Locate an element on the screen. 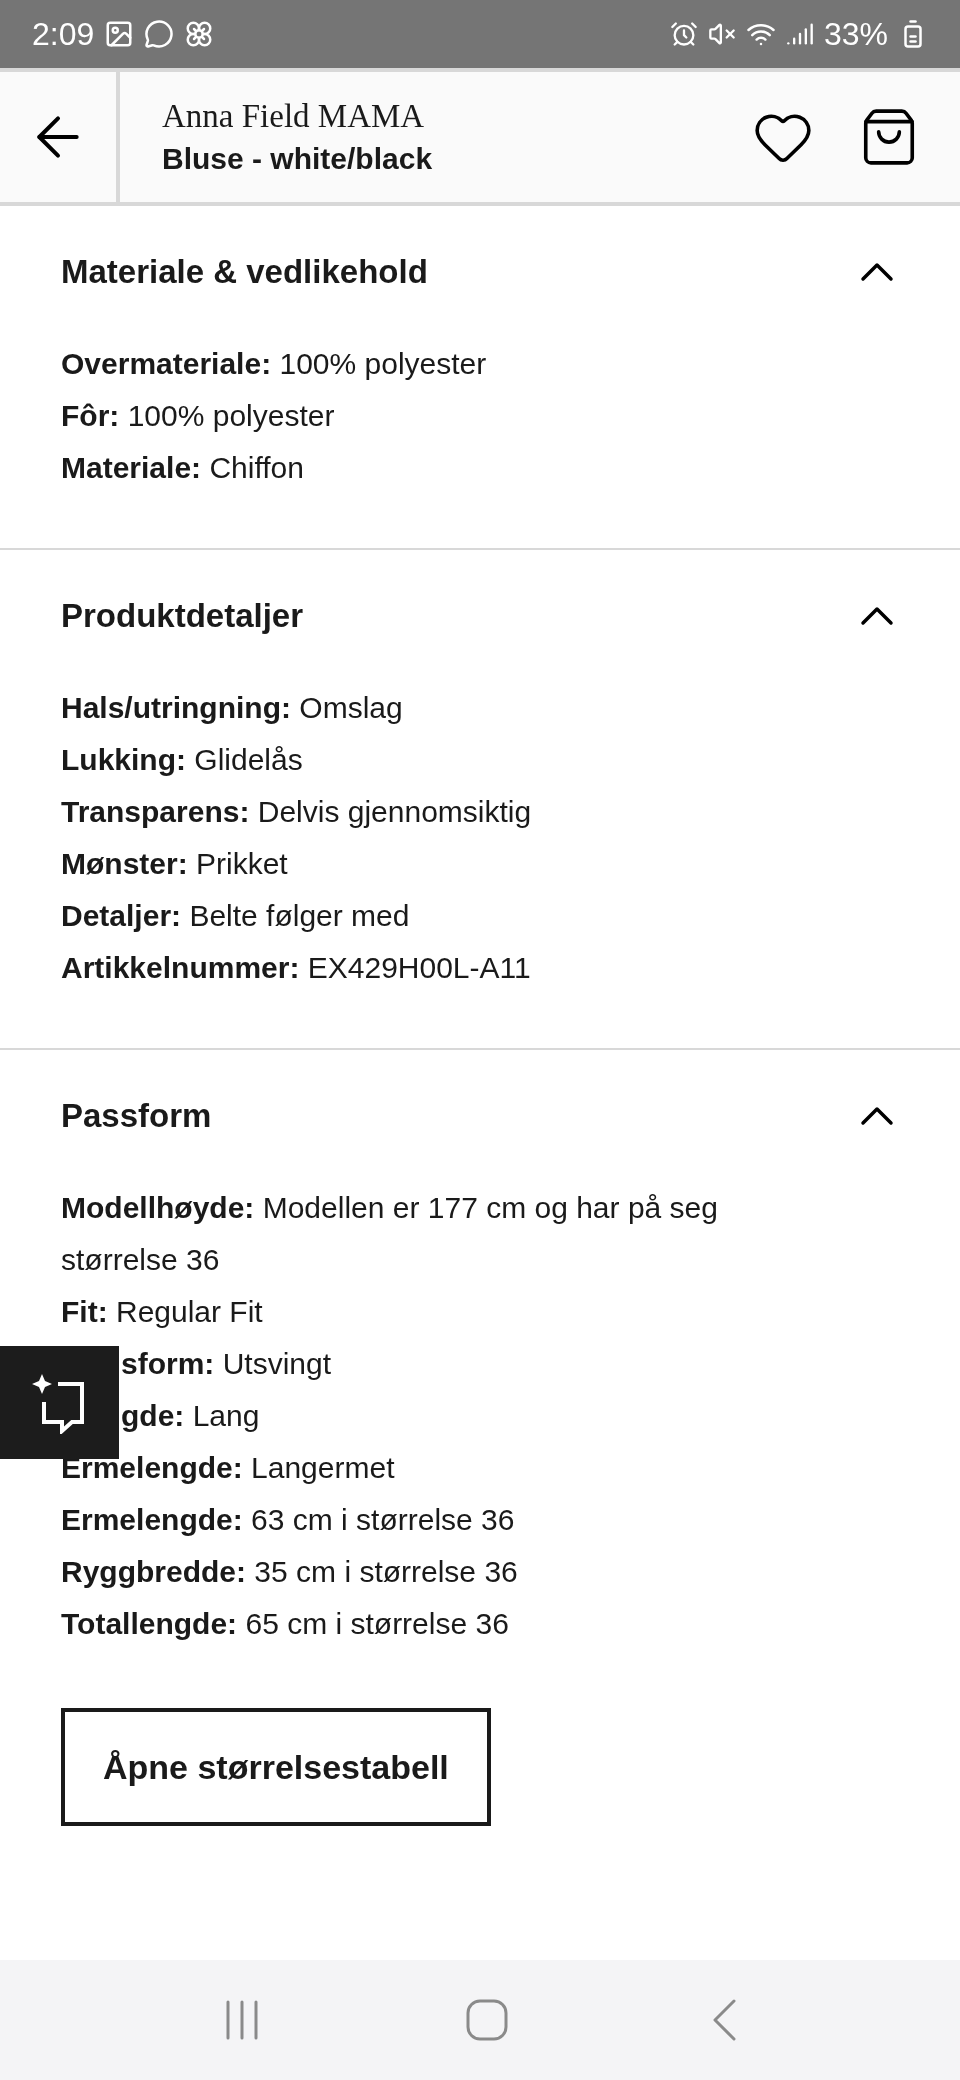 The image size is (960, 2080). size-table-button: Åpne størrelsestabell is located at coordinates (276, 1767).